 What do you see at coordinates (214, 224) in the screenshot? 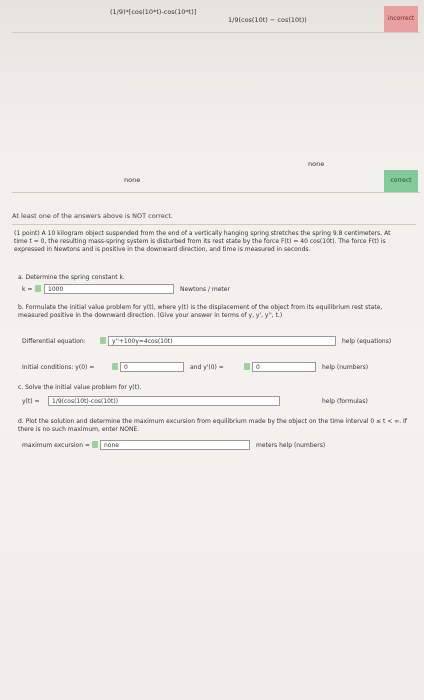
I see `divider` at bounding box center [214, 224].